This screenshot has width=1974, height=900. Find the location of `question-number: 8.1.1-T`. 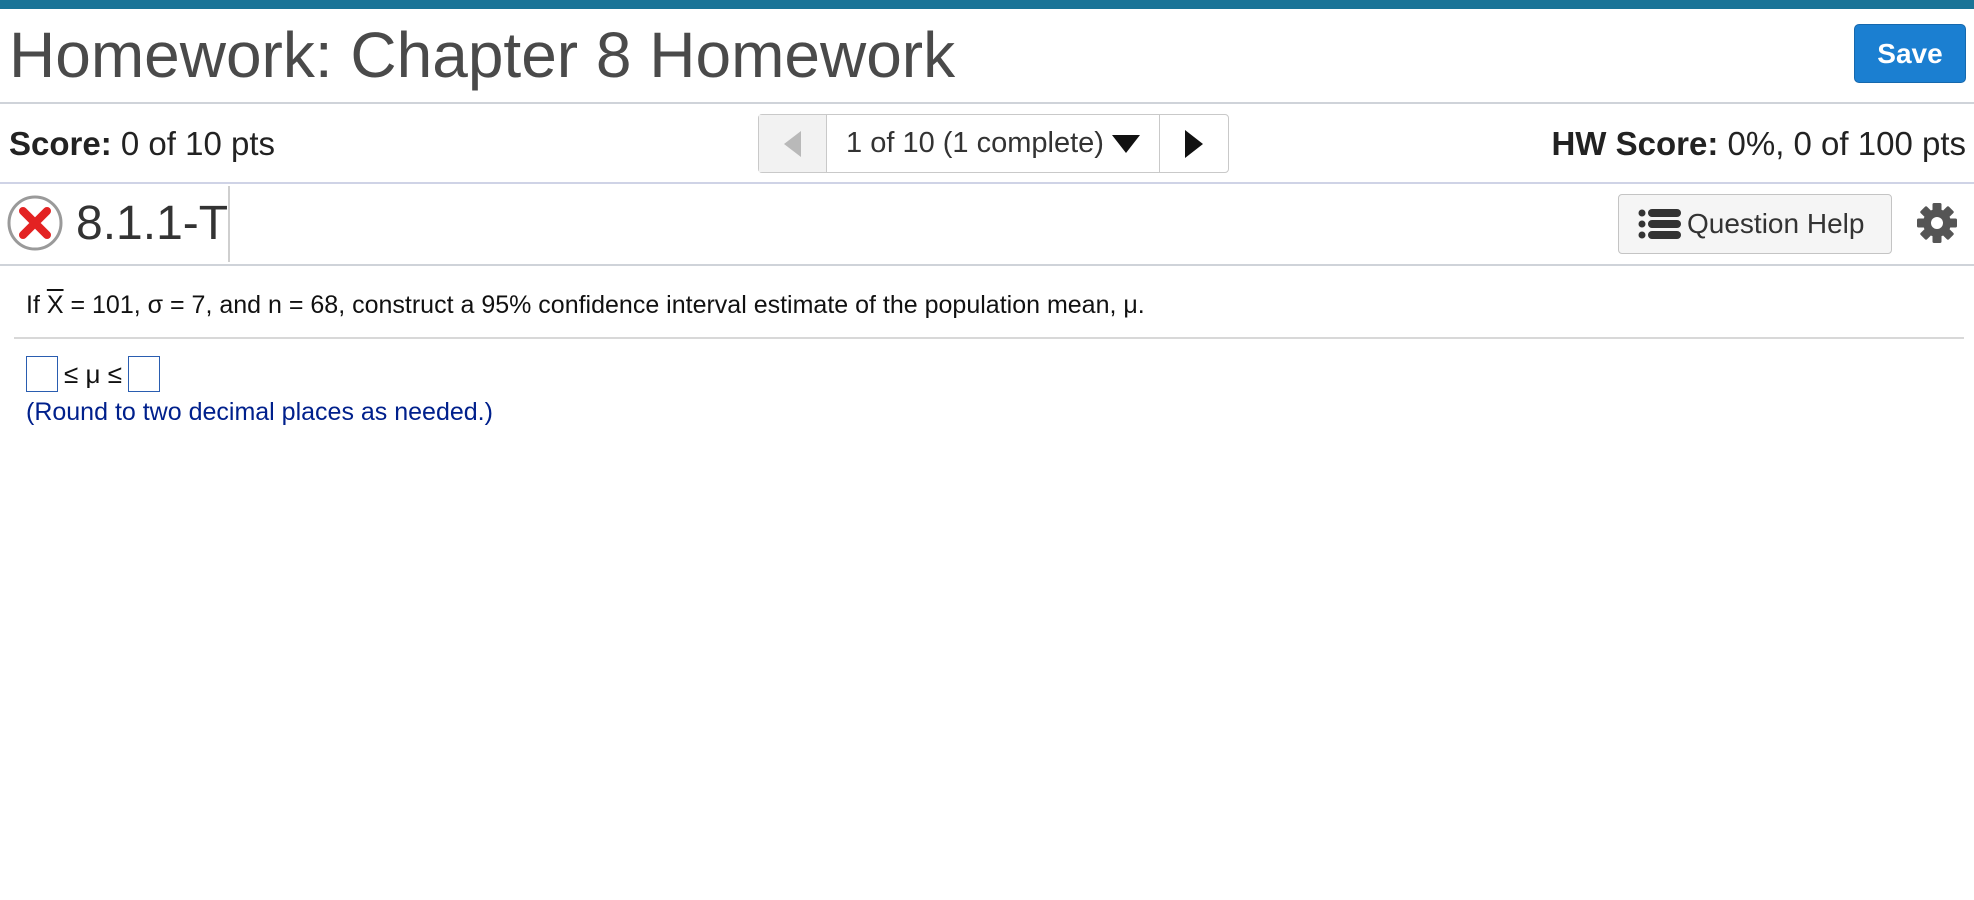

question-number: 8.1.1-T is located at coordinates (152, 223).